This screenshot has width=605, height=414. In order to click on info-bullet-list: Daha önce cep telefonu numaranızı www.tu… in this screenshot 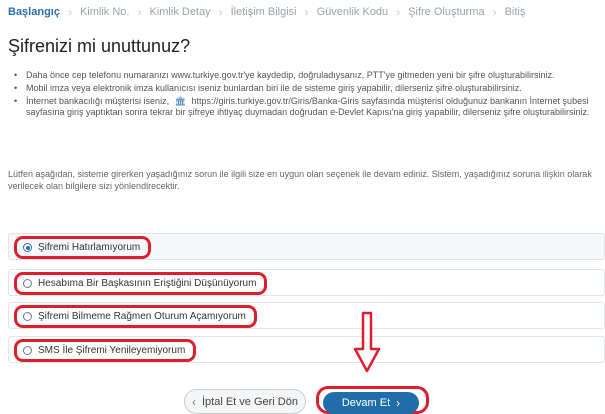, I will do `click(304, 95)`.